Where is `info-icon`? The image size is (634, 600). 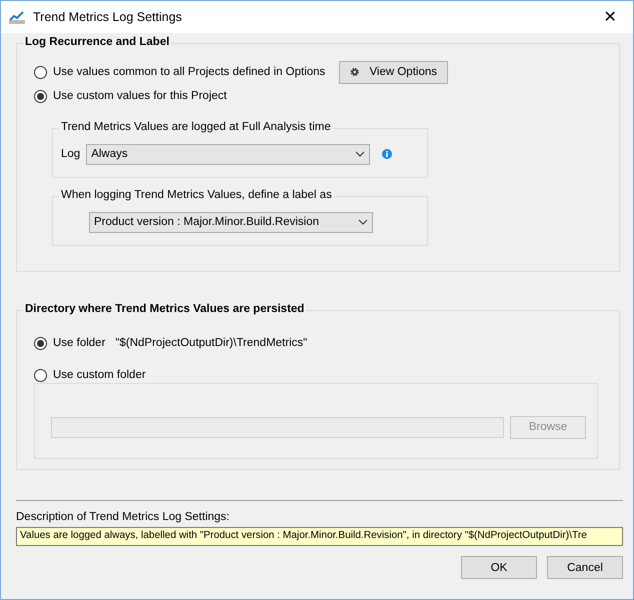
info-icon is located at coordinates (387, 154).